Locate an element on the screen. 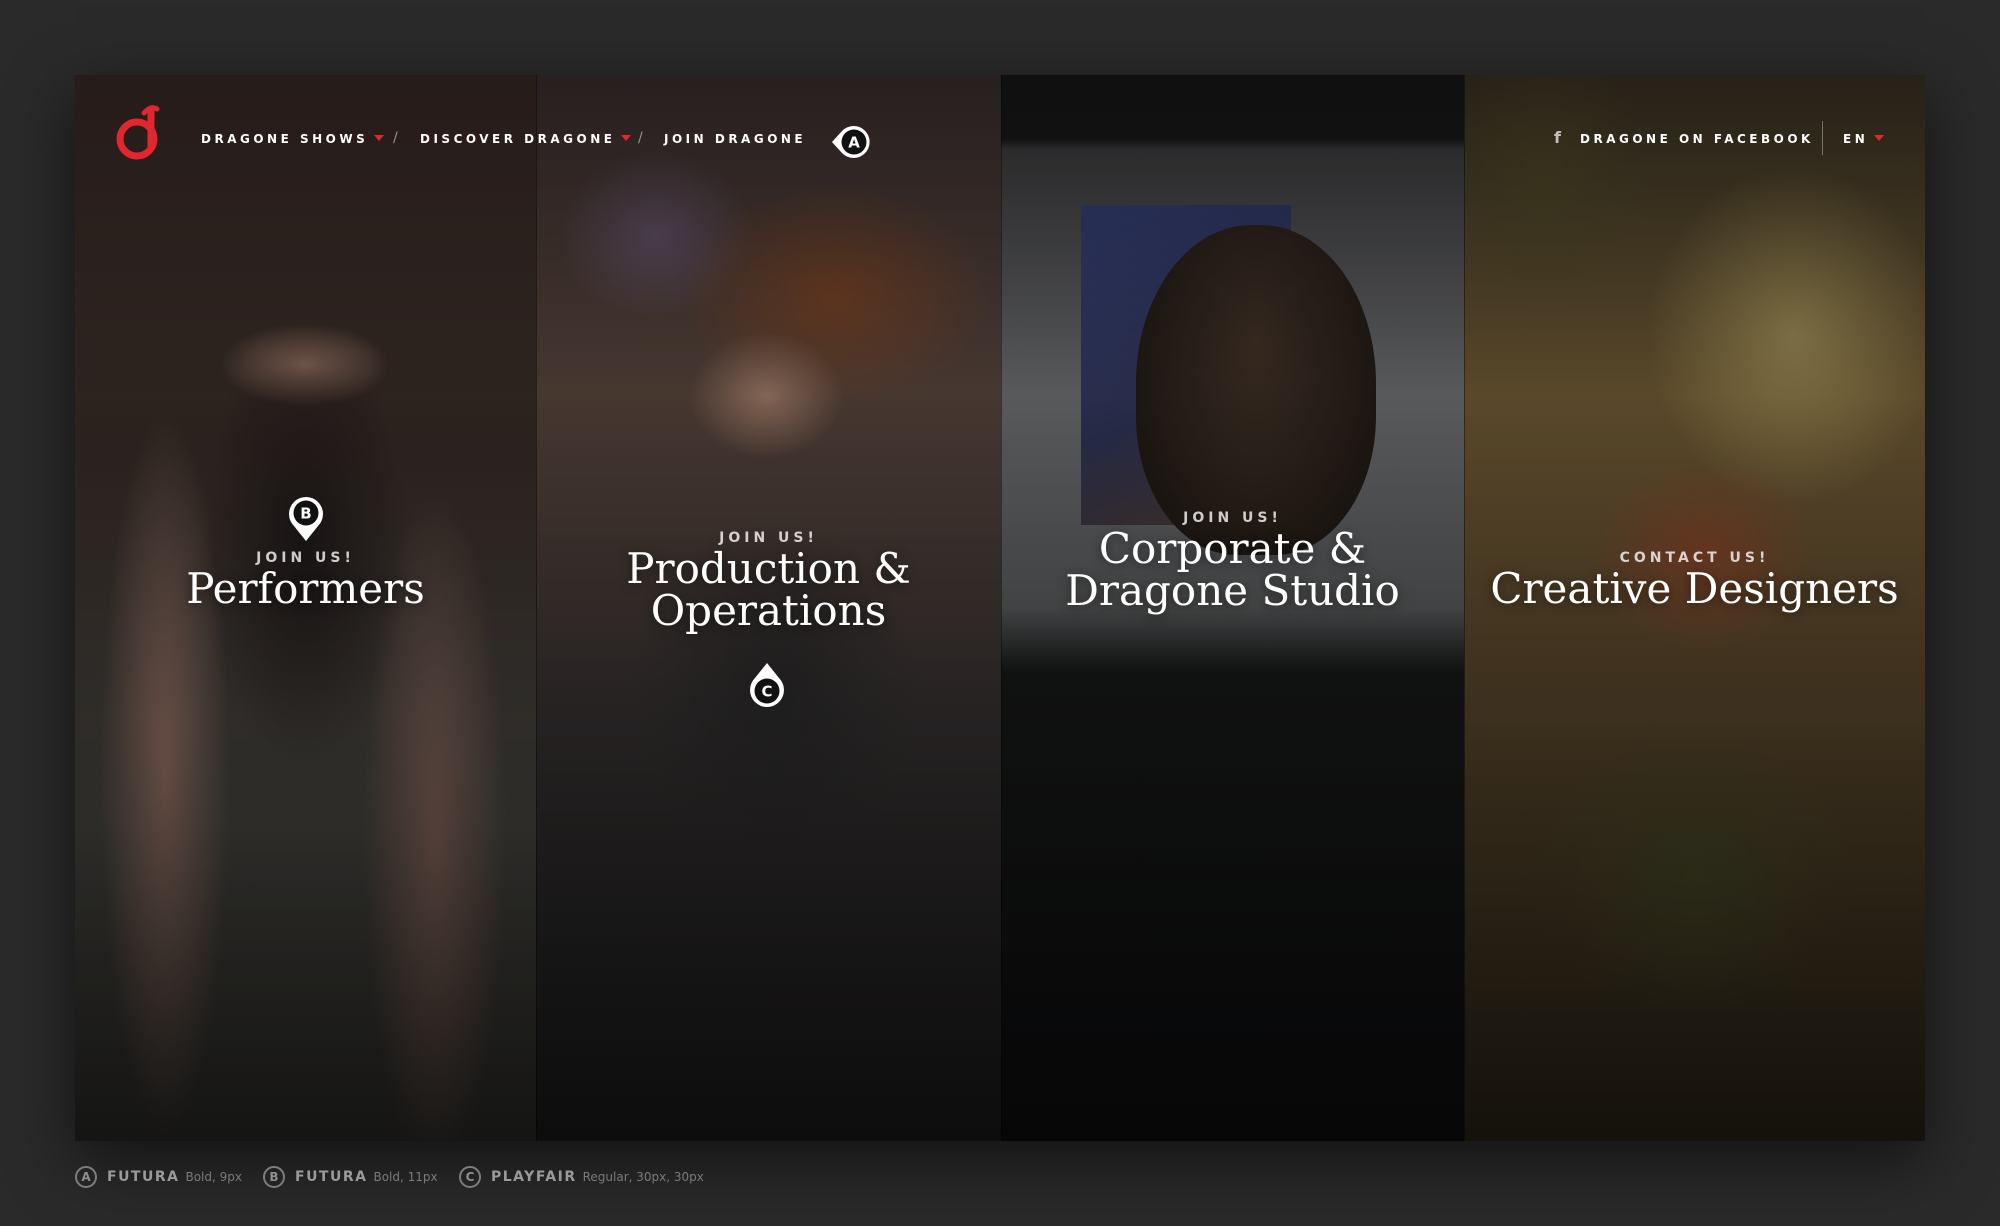  panel-caption: JOIN US! Production & Operations is located at coordinates (768, 581).